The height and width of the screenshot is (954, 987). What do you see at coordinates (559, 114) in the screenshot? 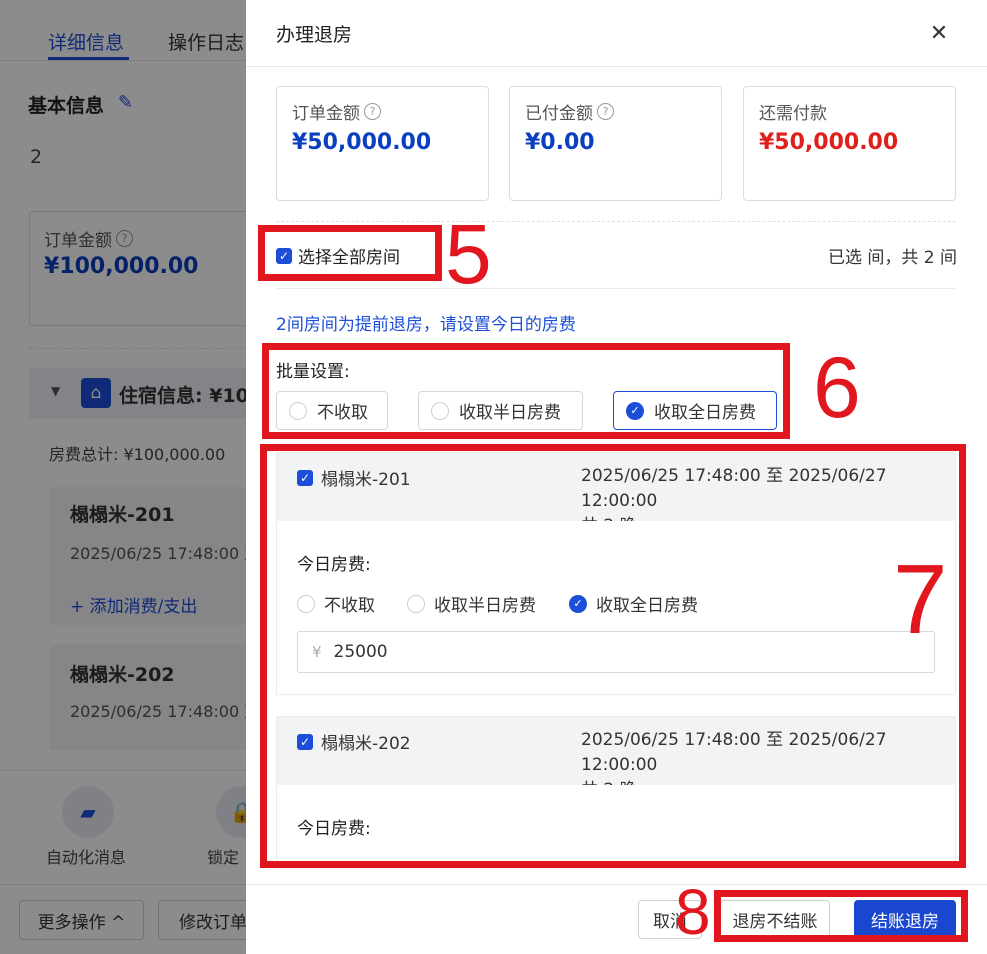
I see `paid-amount-label: 已付金额` at bounding box center [559, 114].